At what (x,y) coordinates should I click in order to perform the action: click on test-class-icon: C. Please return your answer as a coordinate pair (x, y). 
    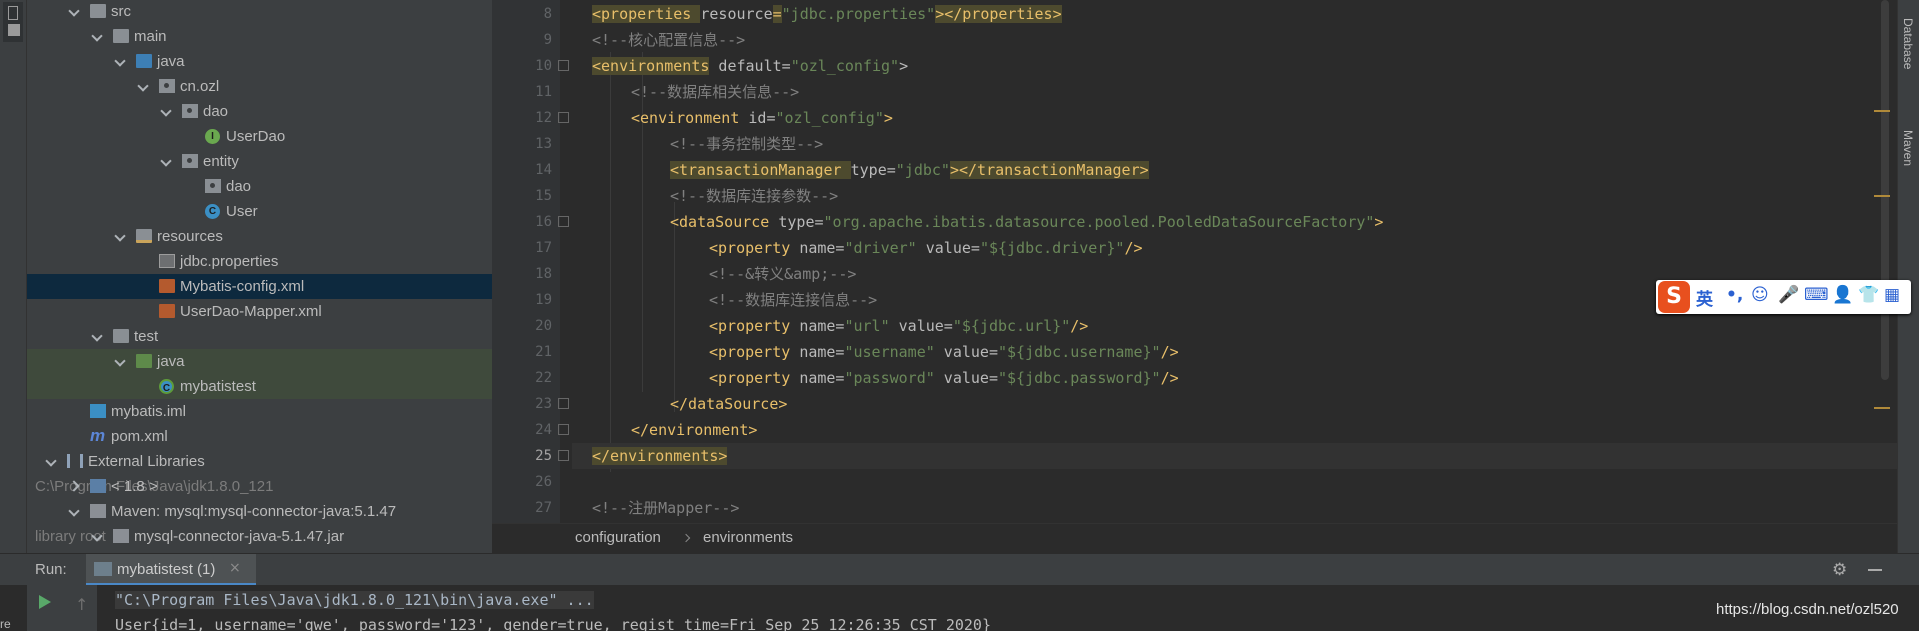
    Looking at the image, I should click on (166, 386).